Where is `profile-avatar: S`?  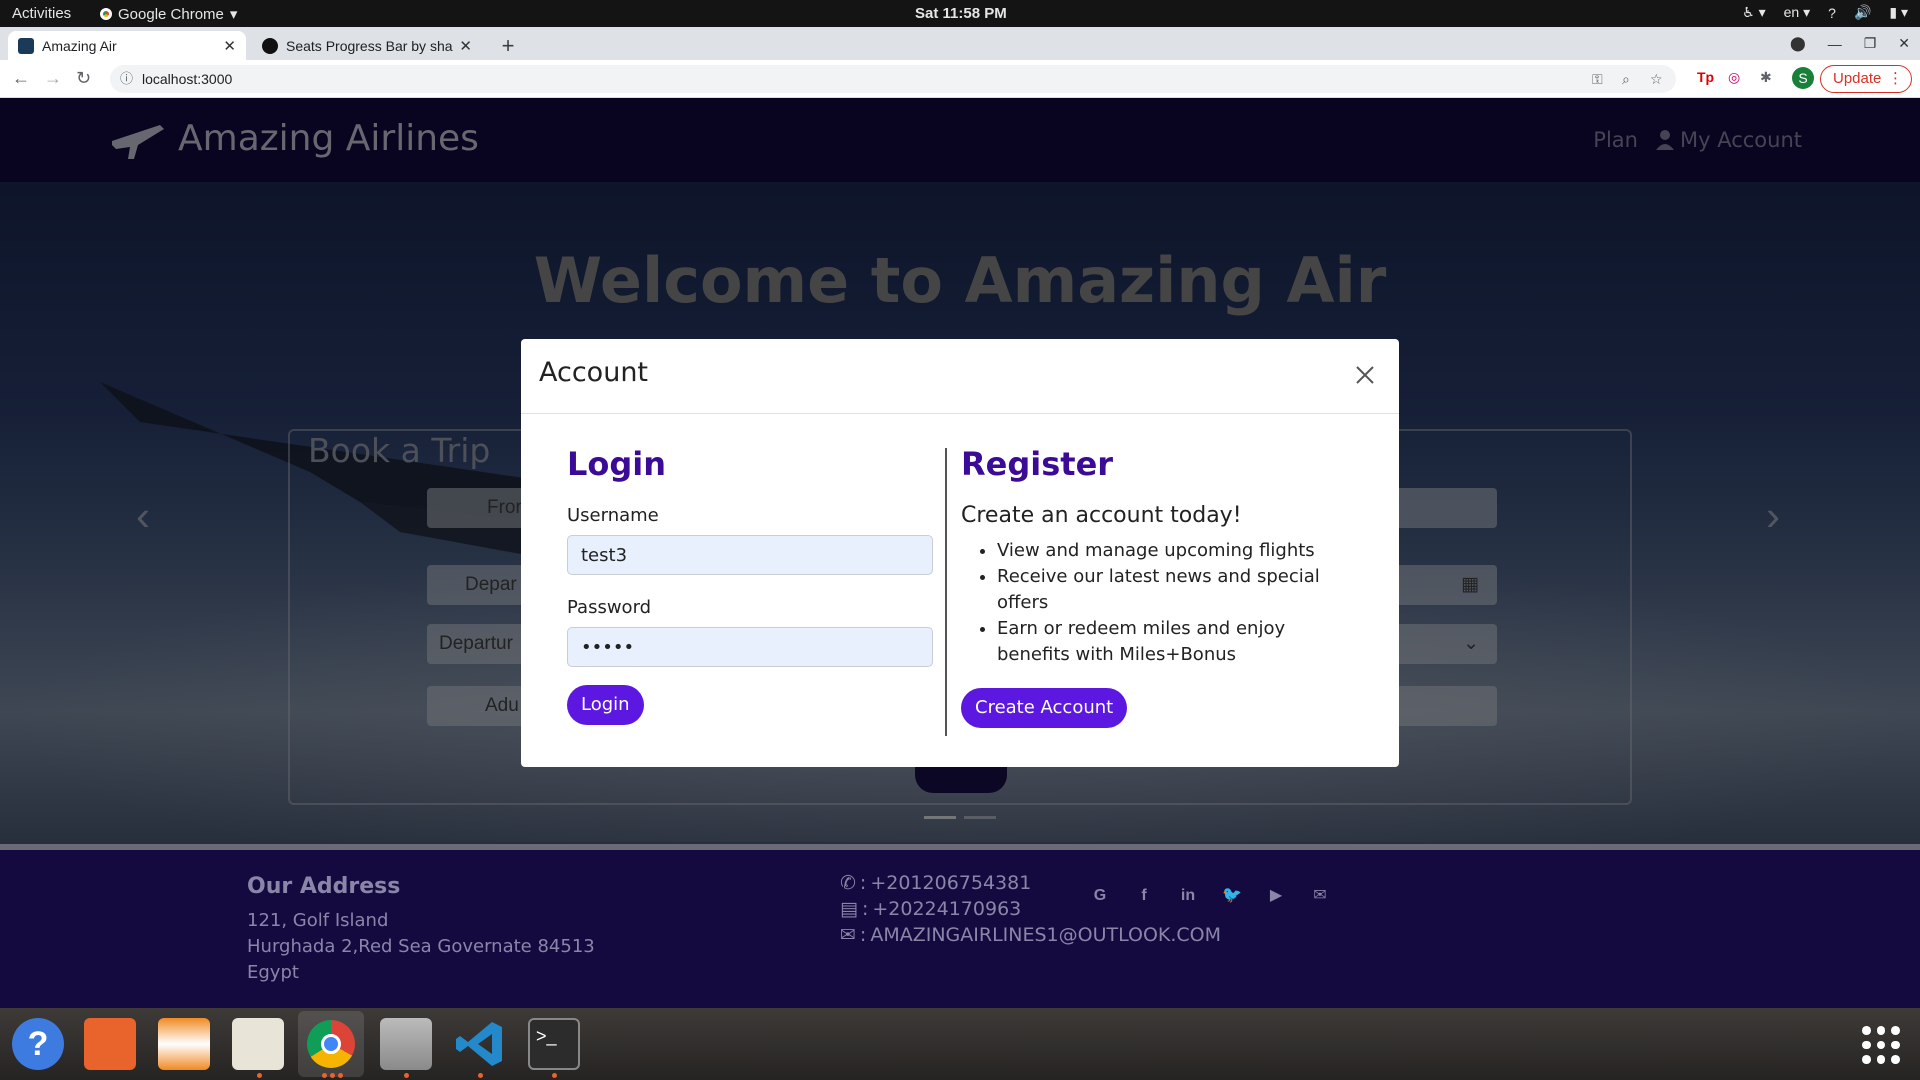
profile-avatar: S is located at coordinates (1803, 78).